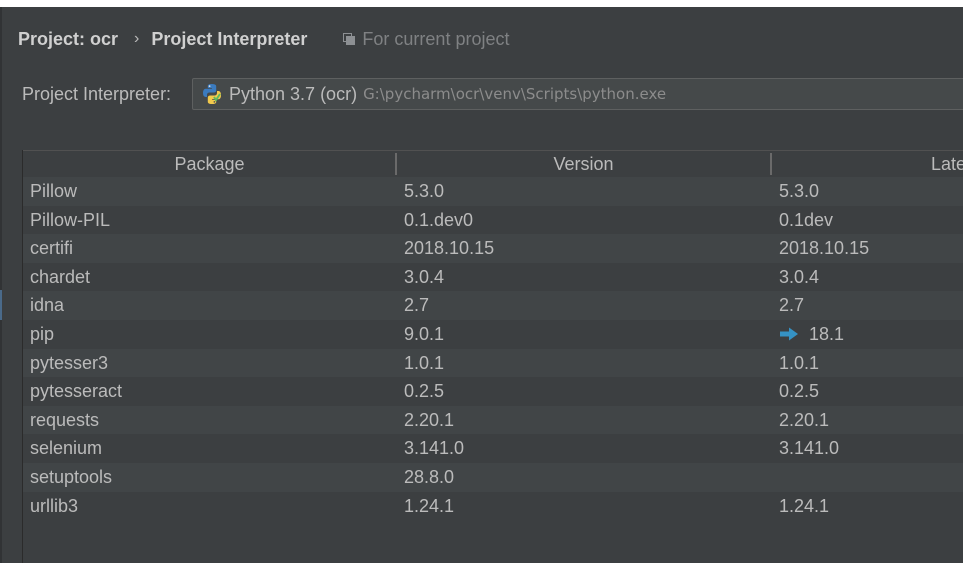  I want to click on package-version: 2.20.1, so click(429, 419).